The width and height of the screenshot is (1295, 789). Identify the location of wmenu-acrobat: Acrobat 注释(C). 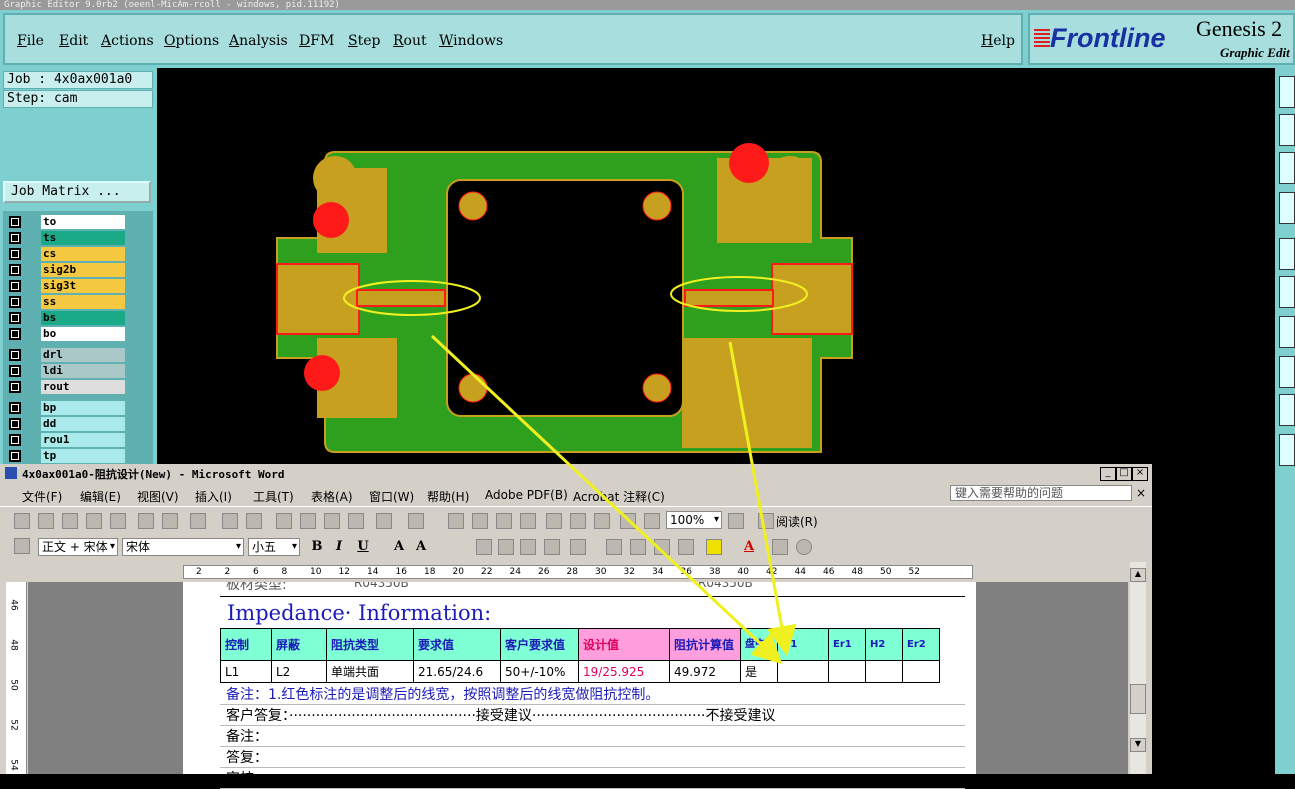
(619, 496).